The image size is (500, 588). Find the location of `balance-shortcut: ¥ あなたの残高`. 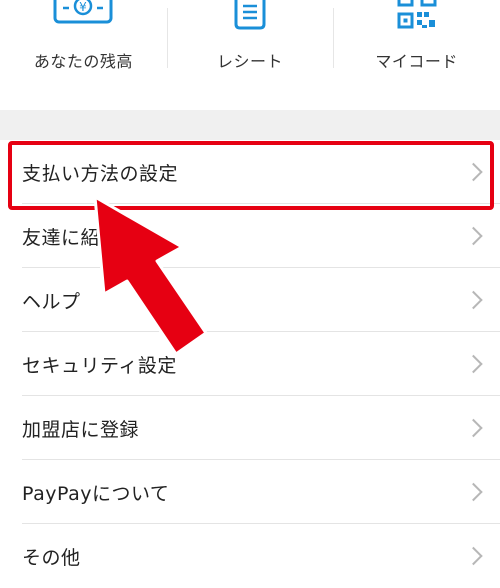

balance-shortcut: ¥ あなたの残高 is located at coordinates (83, 55).